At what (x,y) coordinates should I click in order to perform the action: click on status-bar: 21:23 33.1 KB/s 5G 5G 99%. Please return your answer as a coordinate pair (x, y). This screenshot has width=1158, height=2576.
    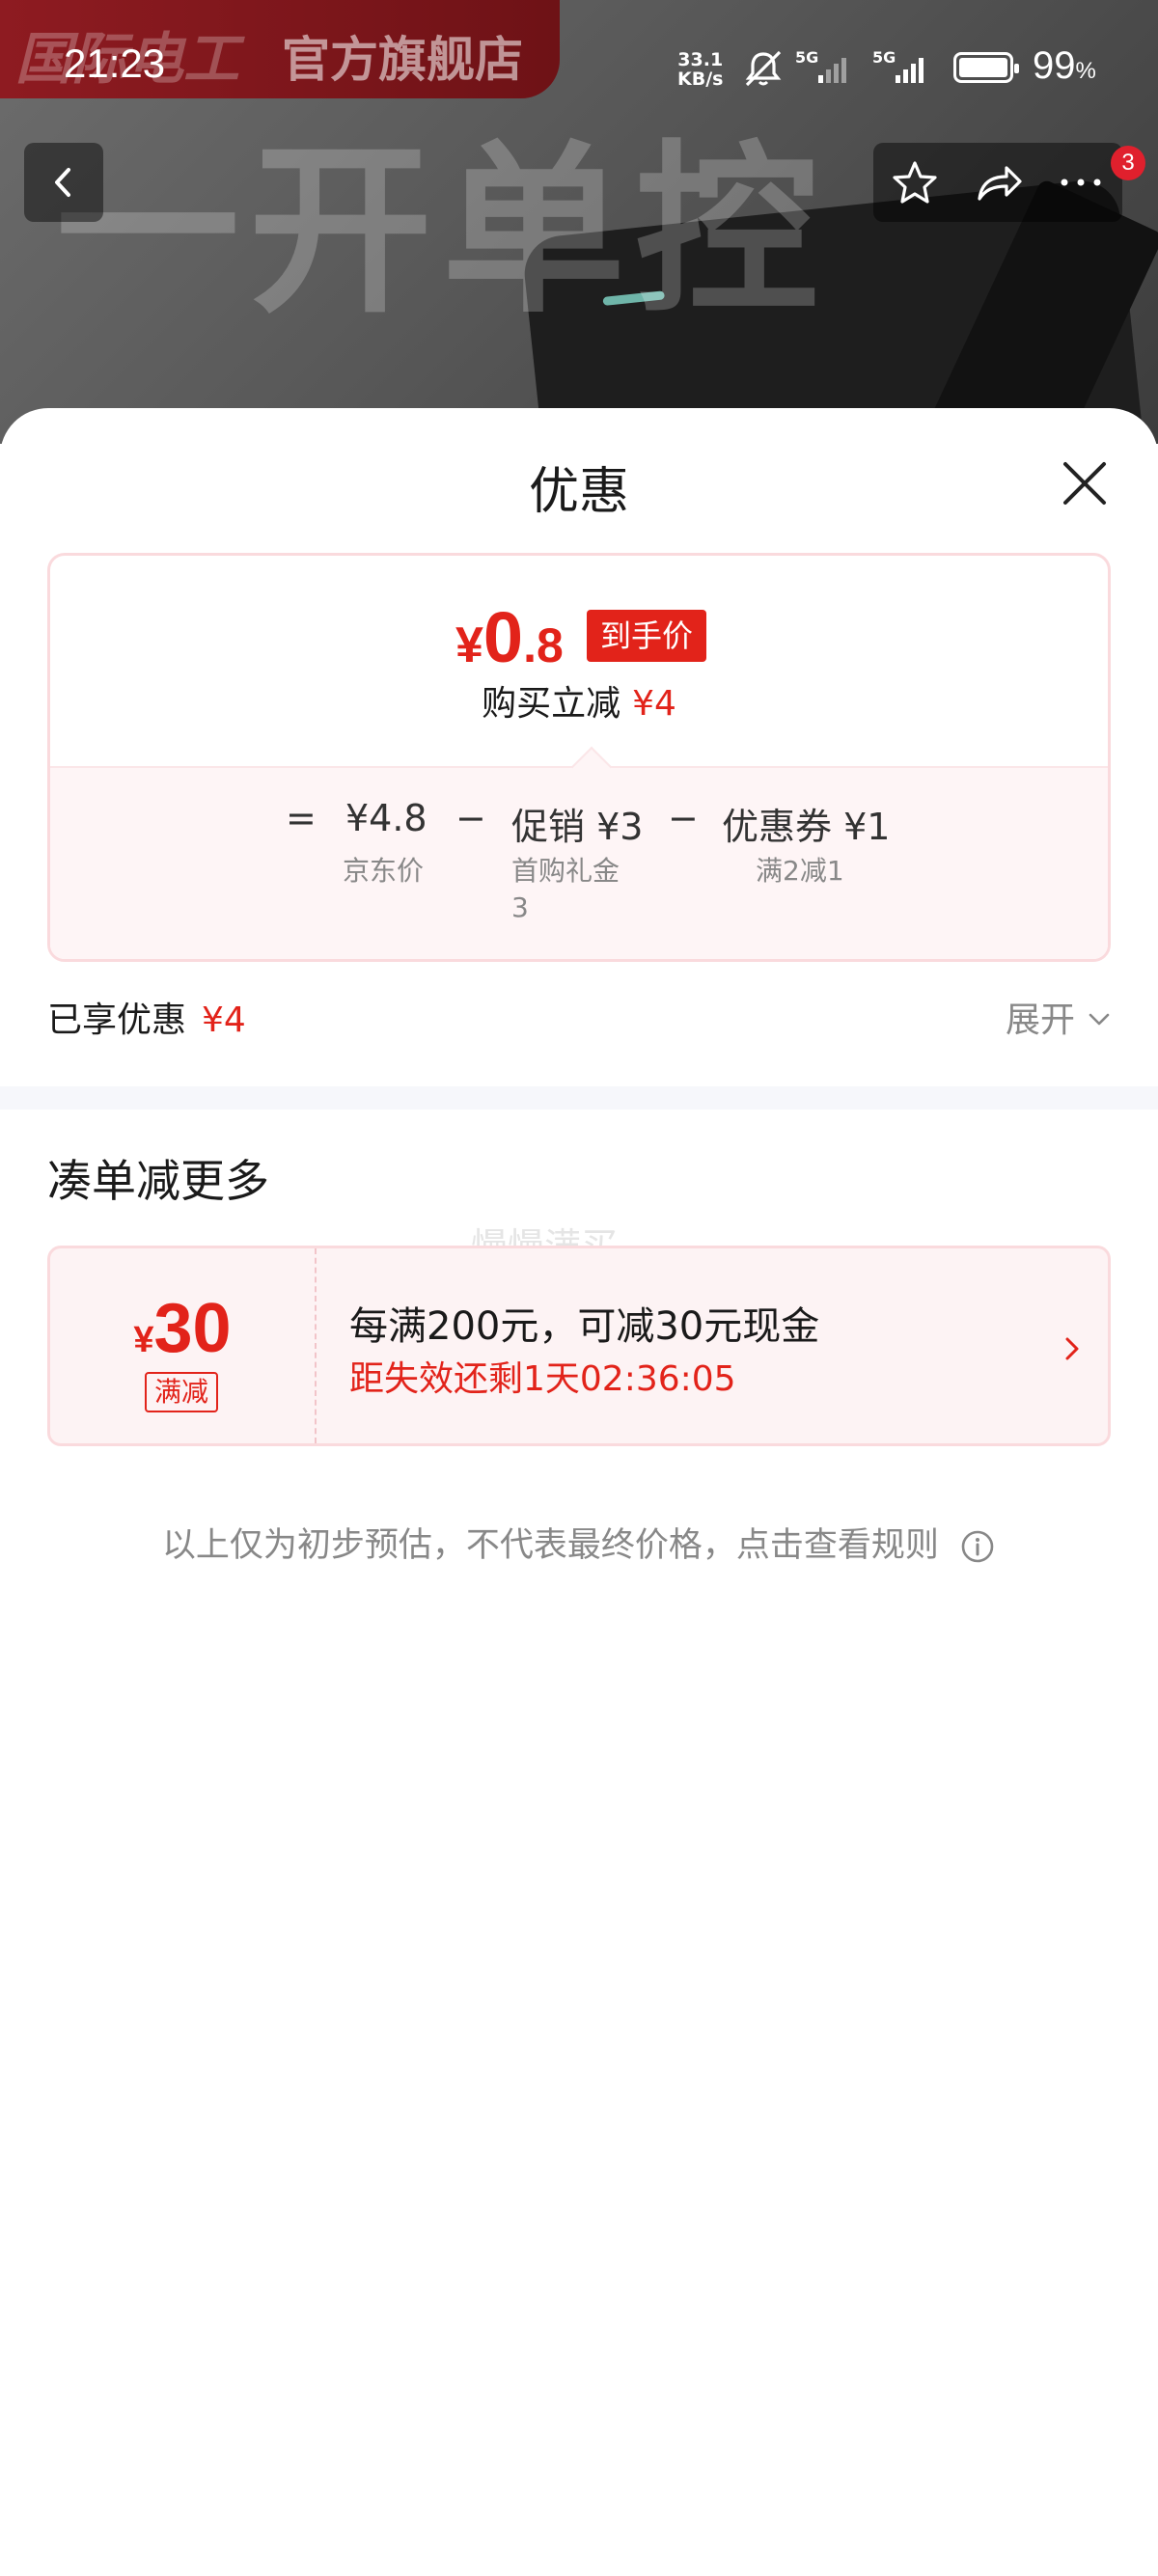
    Looking at the image, I should click on (579, 67).